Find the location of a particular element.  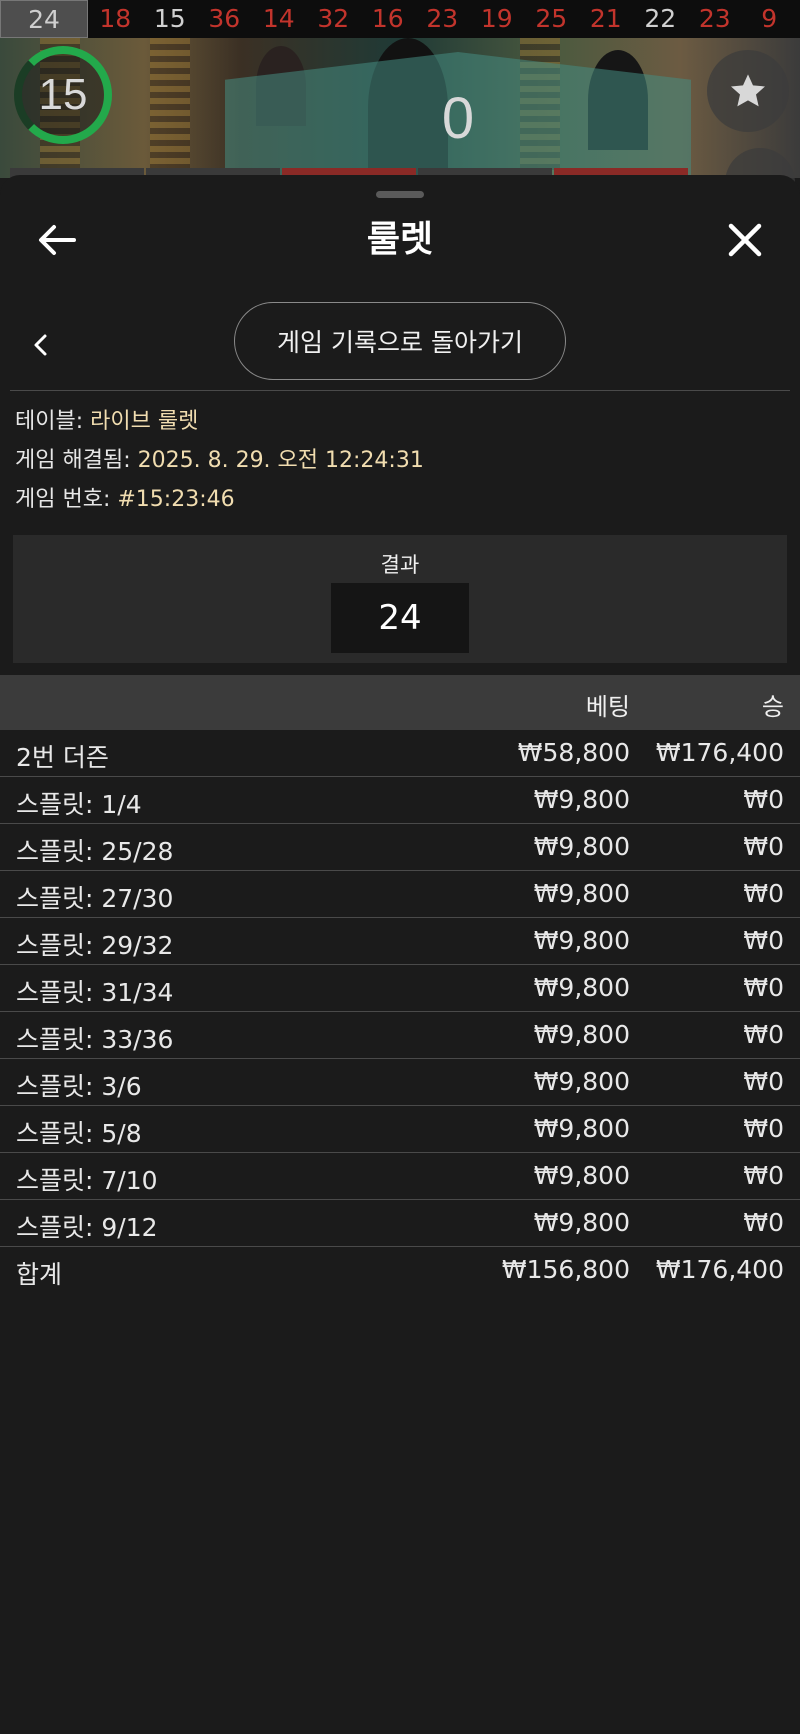

win-amount: ₩176,400 is located at coordinates (719, 752).